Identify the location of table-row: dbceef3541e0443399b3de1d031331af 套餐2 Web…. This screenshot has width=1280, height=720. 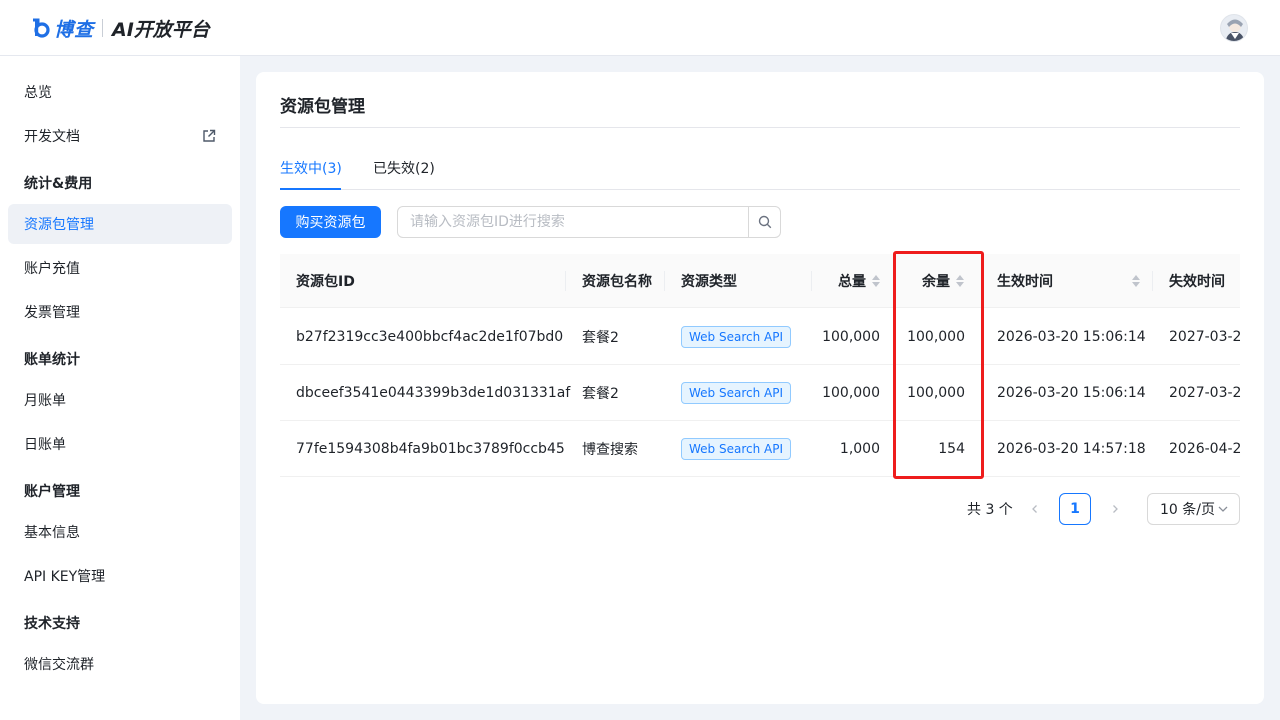
(761, 393).